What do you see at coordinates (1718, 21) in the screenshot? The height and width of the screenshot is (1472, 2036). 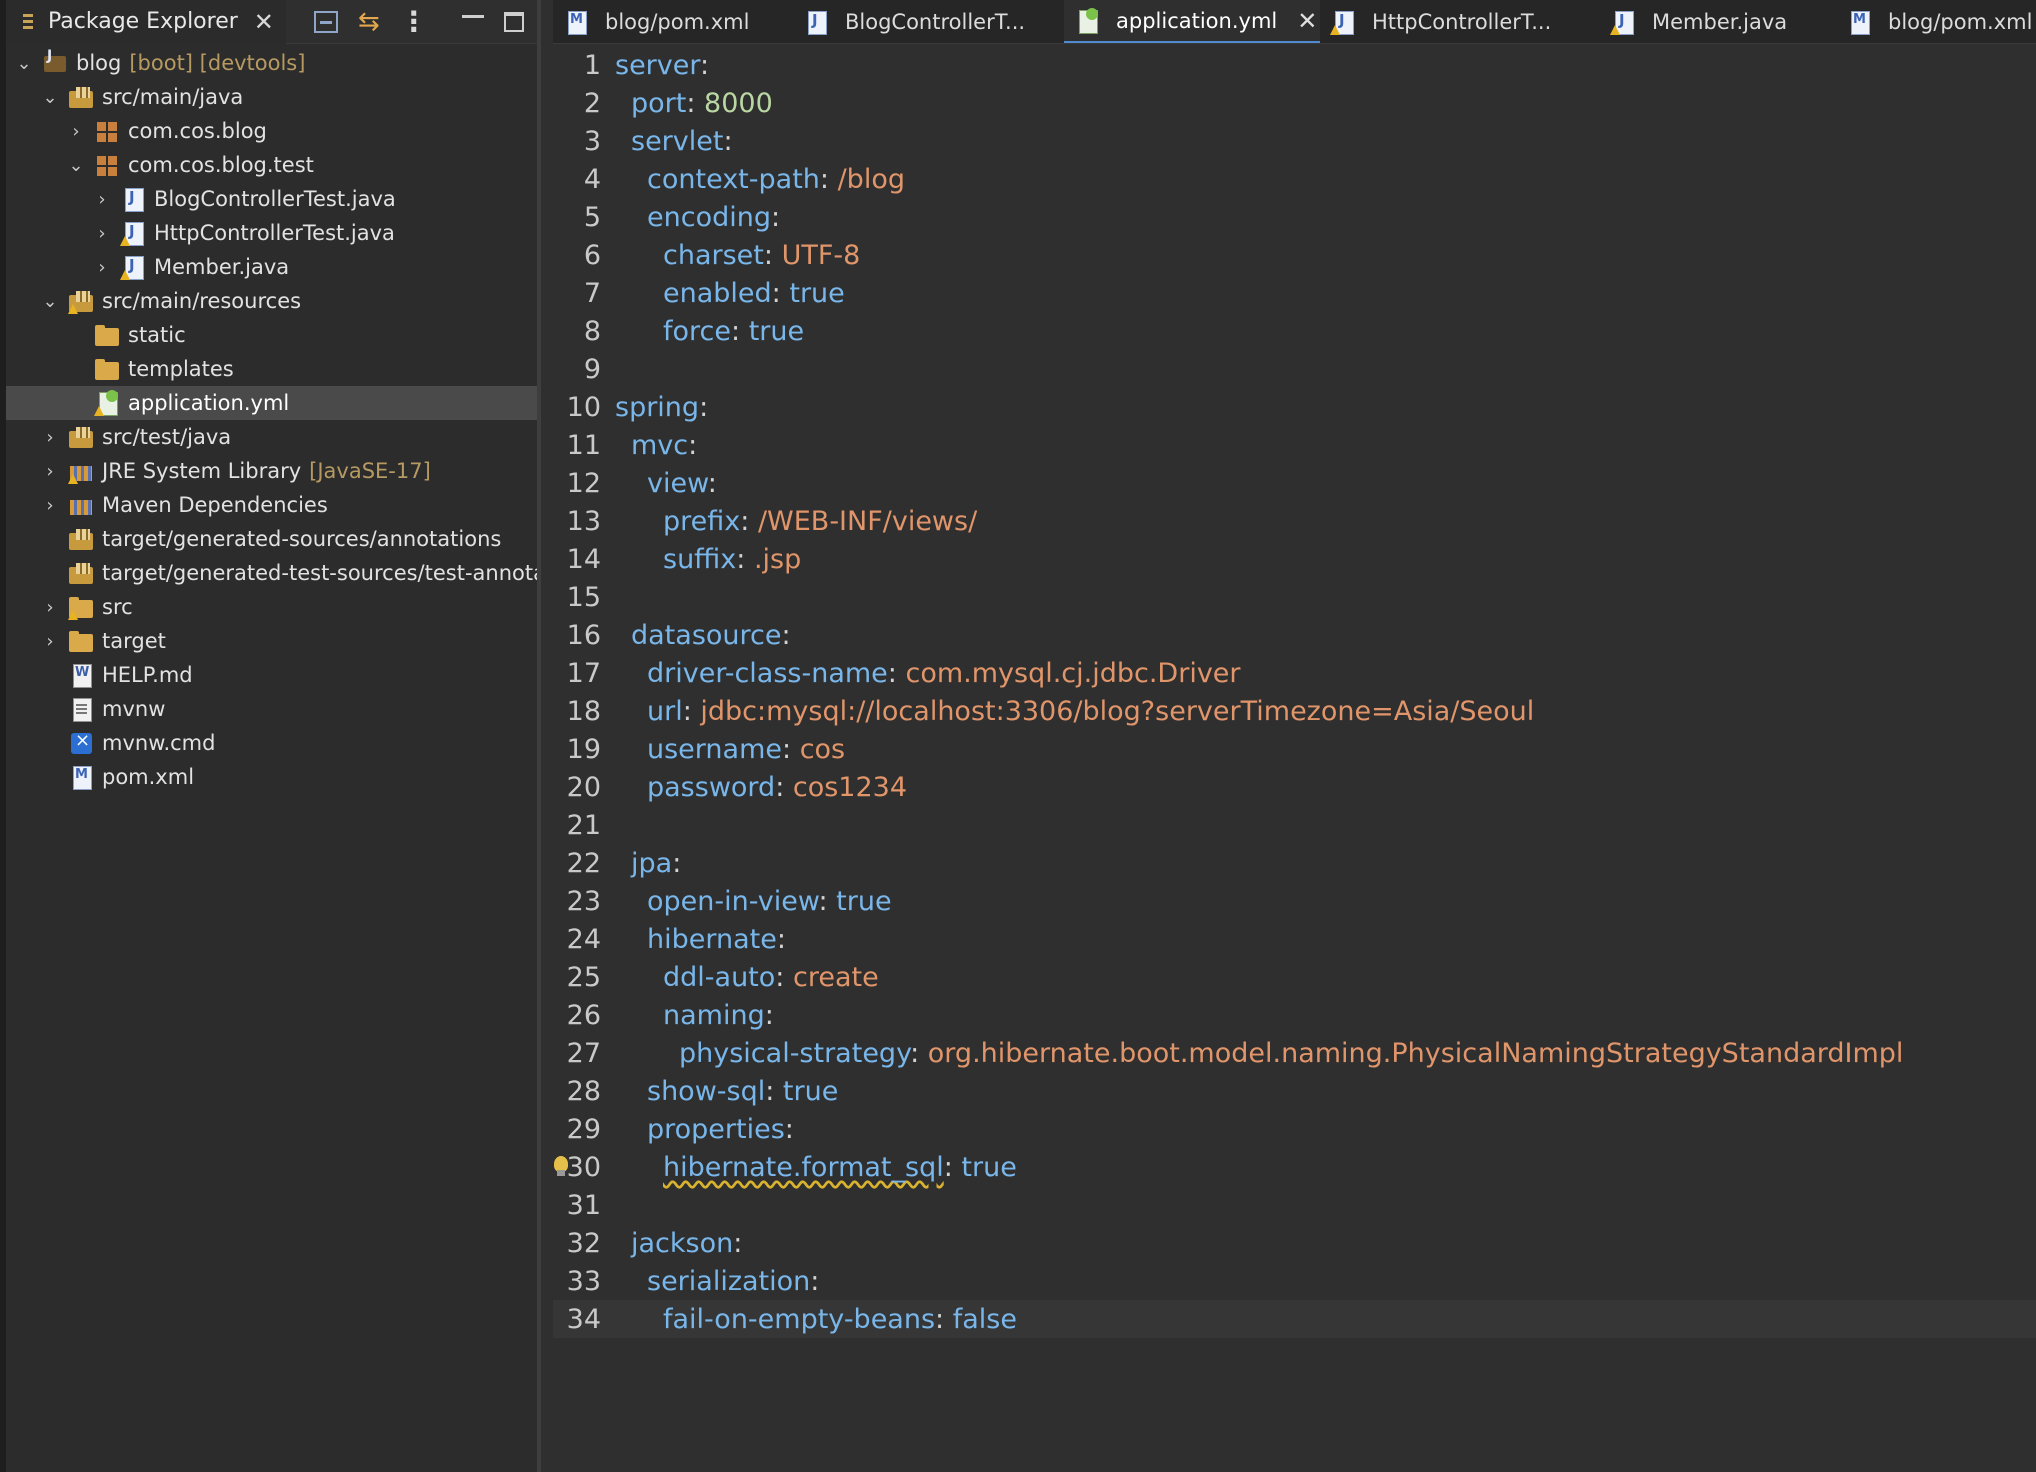 I see `tab-member-java: Member.java` at bounding box center [1718, 21].